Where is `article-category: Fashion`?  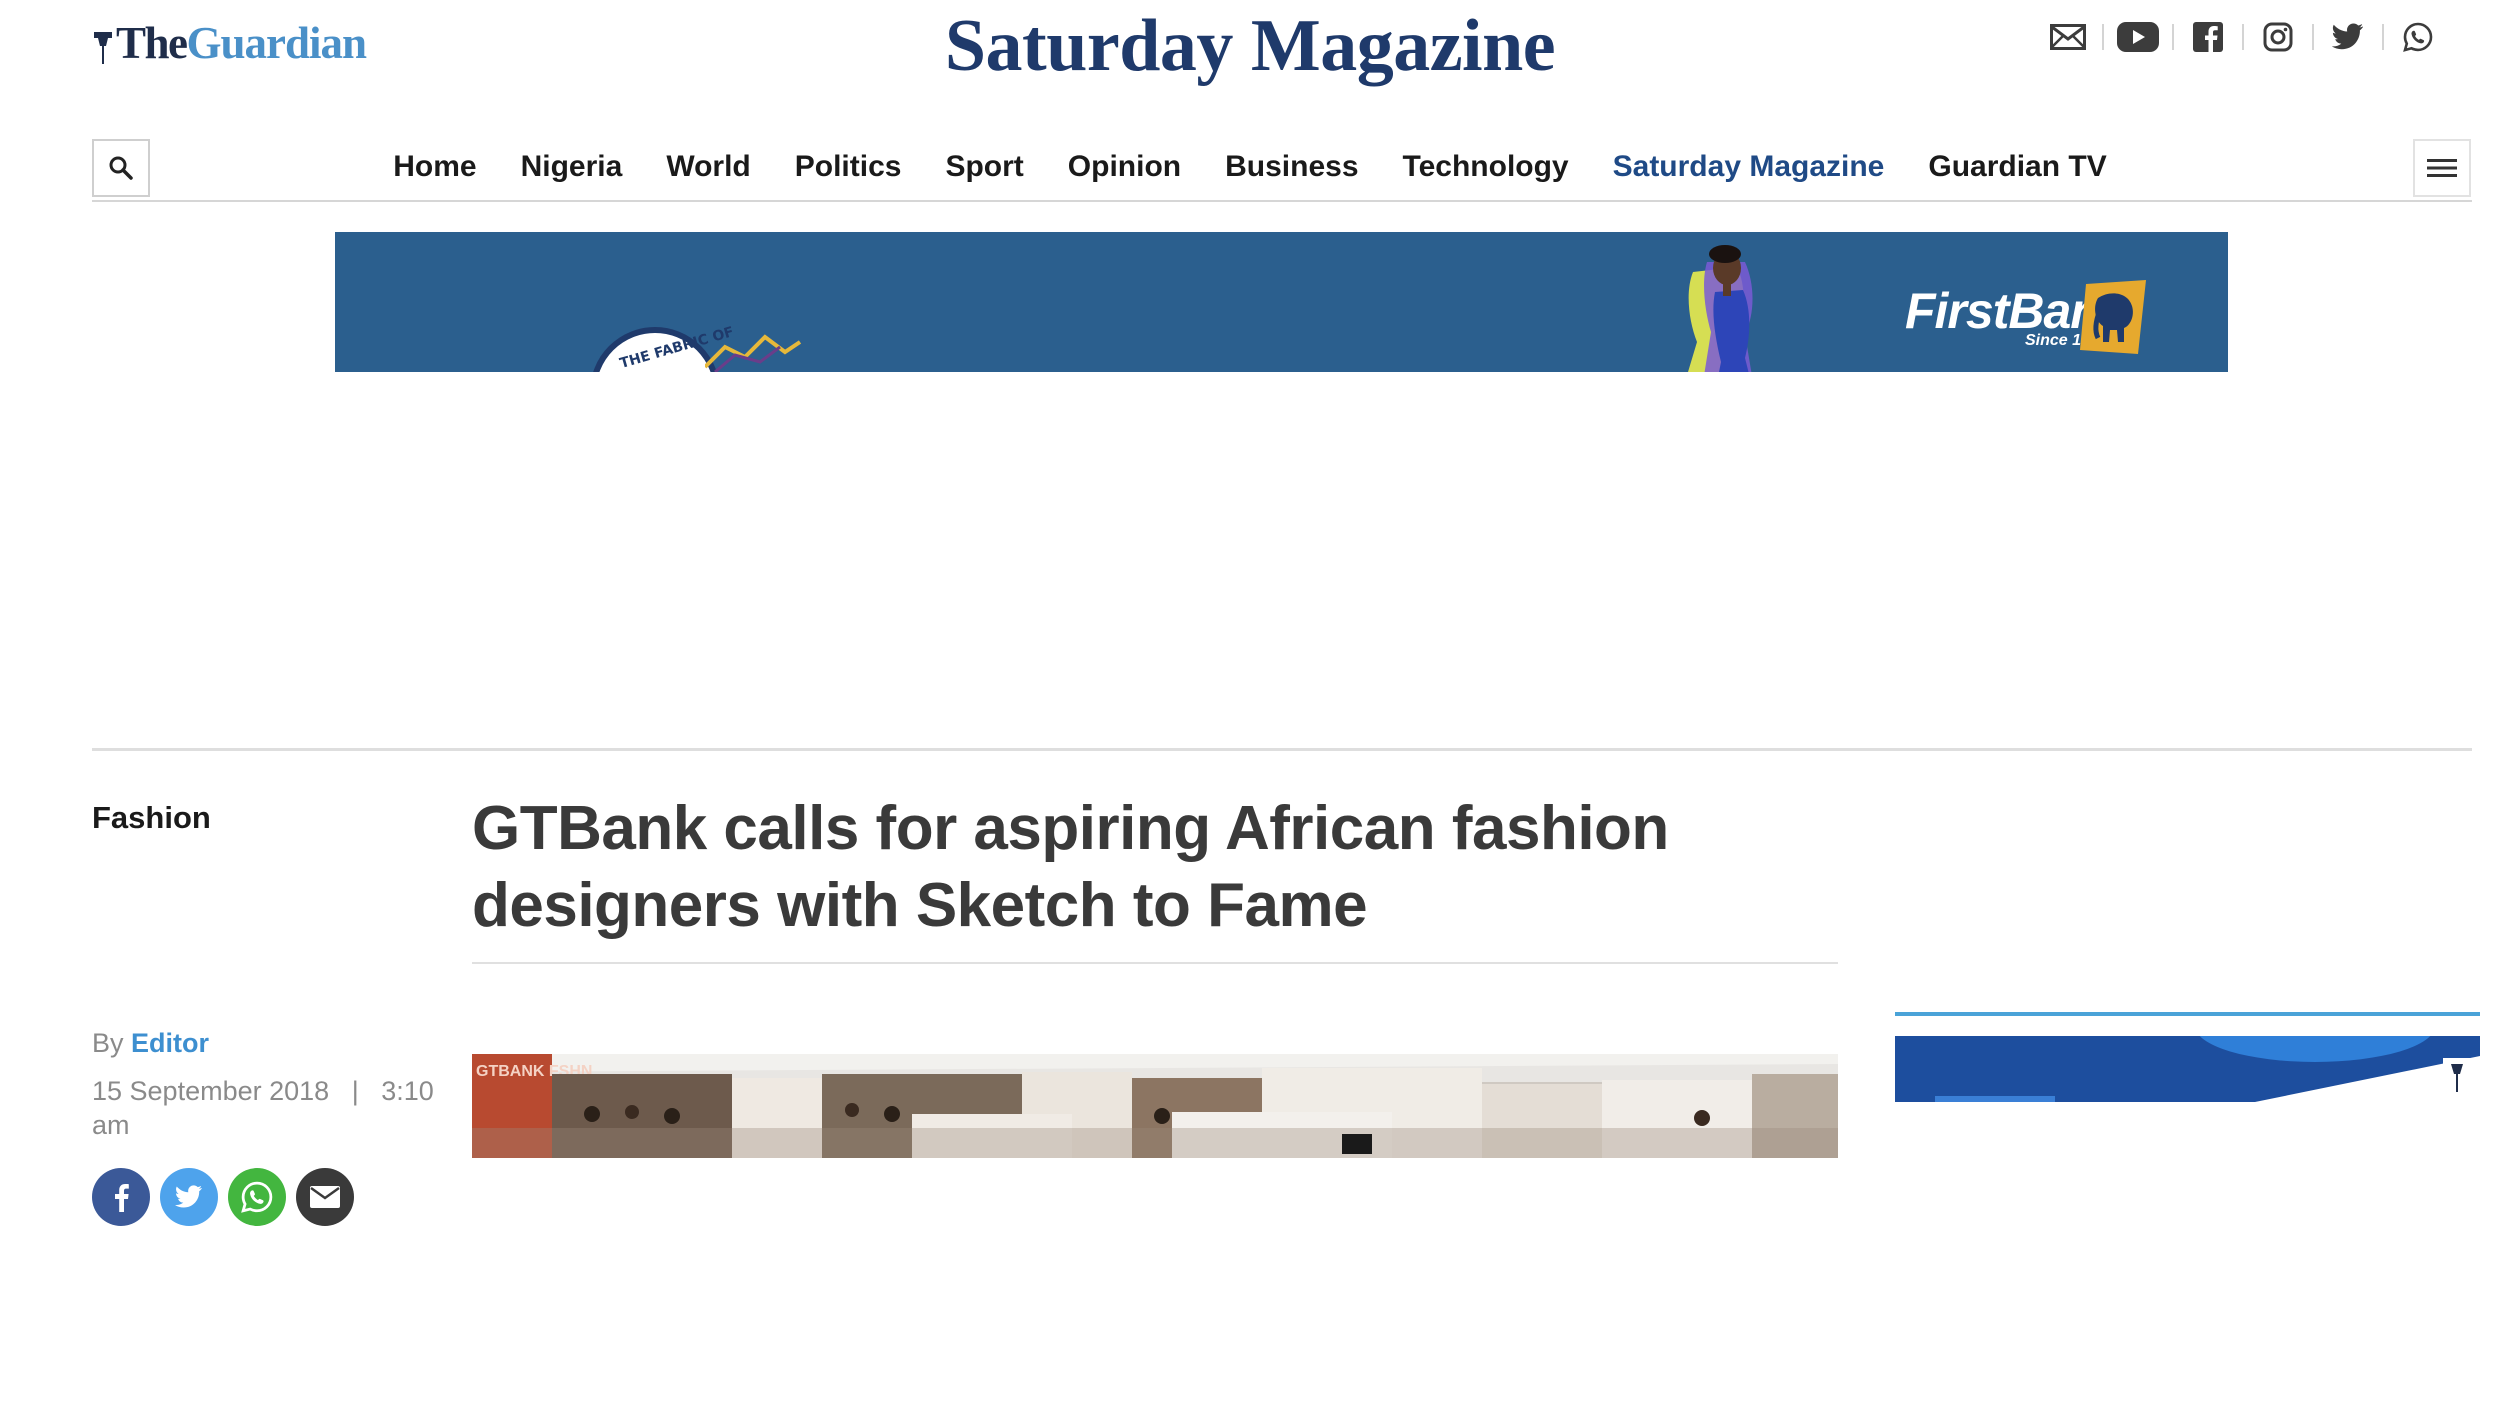
article-category: Fashion is located at coordinates (151, 818).